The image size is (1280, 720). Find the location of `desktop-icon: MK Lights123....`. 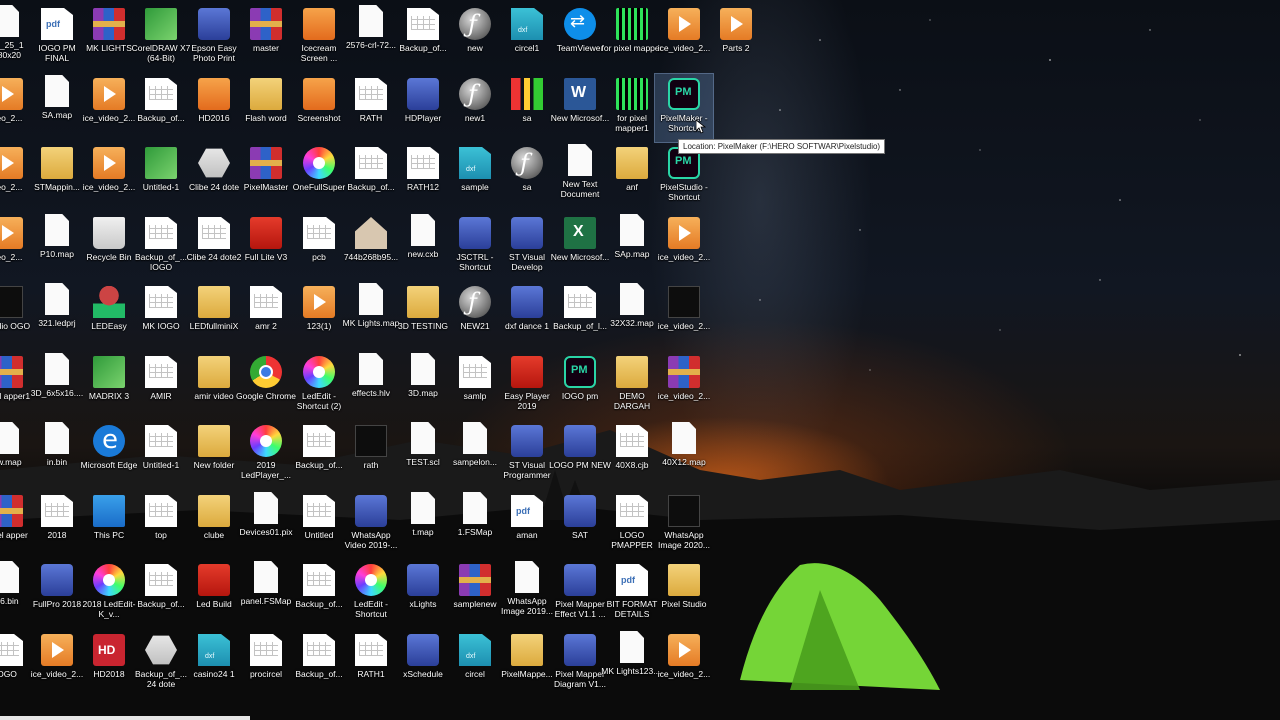

desktop-icon: MK Lights123.... is located at coordinates (632, 664).